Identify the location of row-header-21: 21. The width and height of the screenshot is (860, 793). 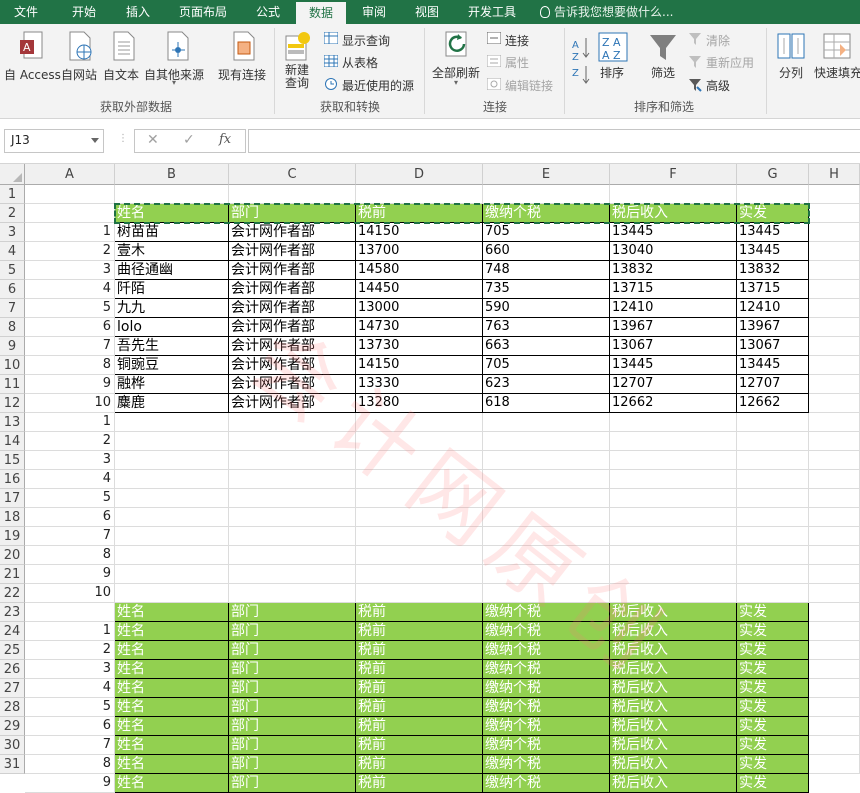
(12, 574).